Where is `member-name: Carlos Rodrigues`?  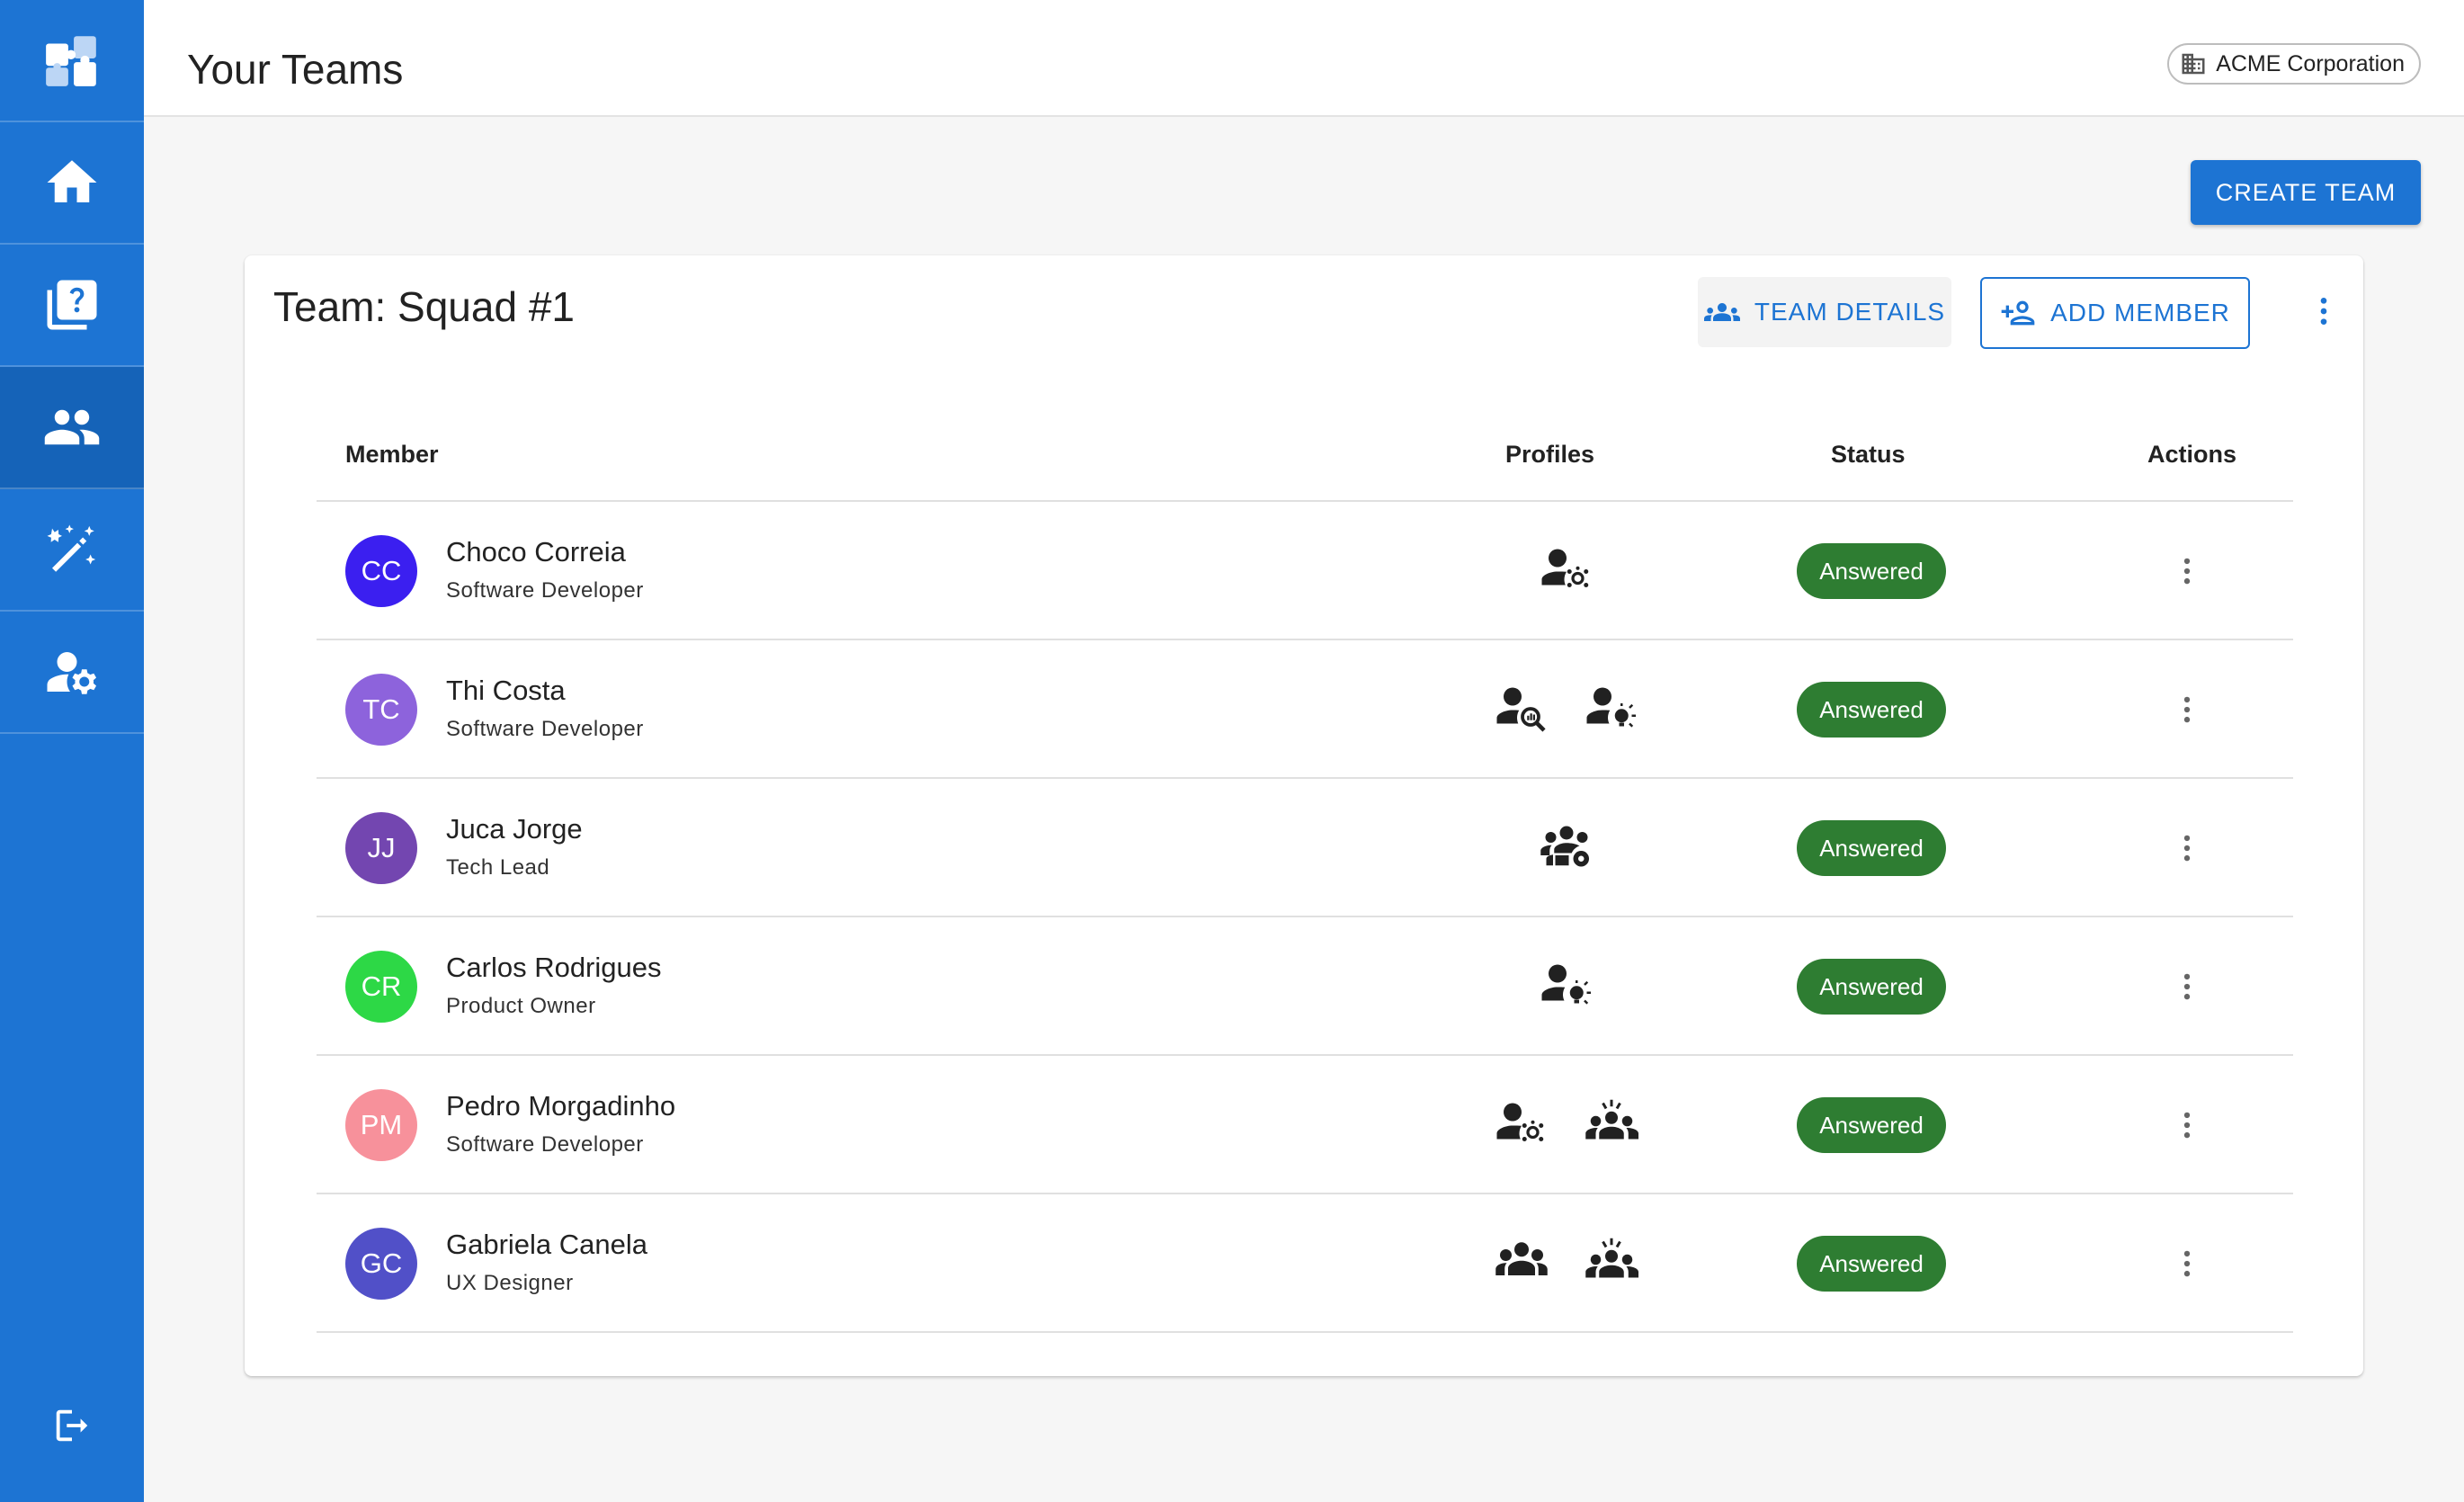 member-name: Carlos Rodrigues is located at coordinates (554, 967).